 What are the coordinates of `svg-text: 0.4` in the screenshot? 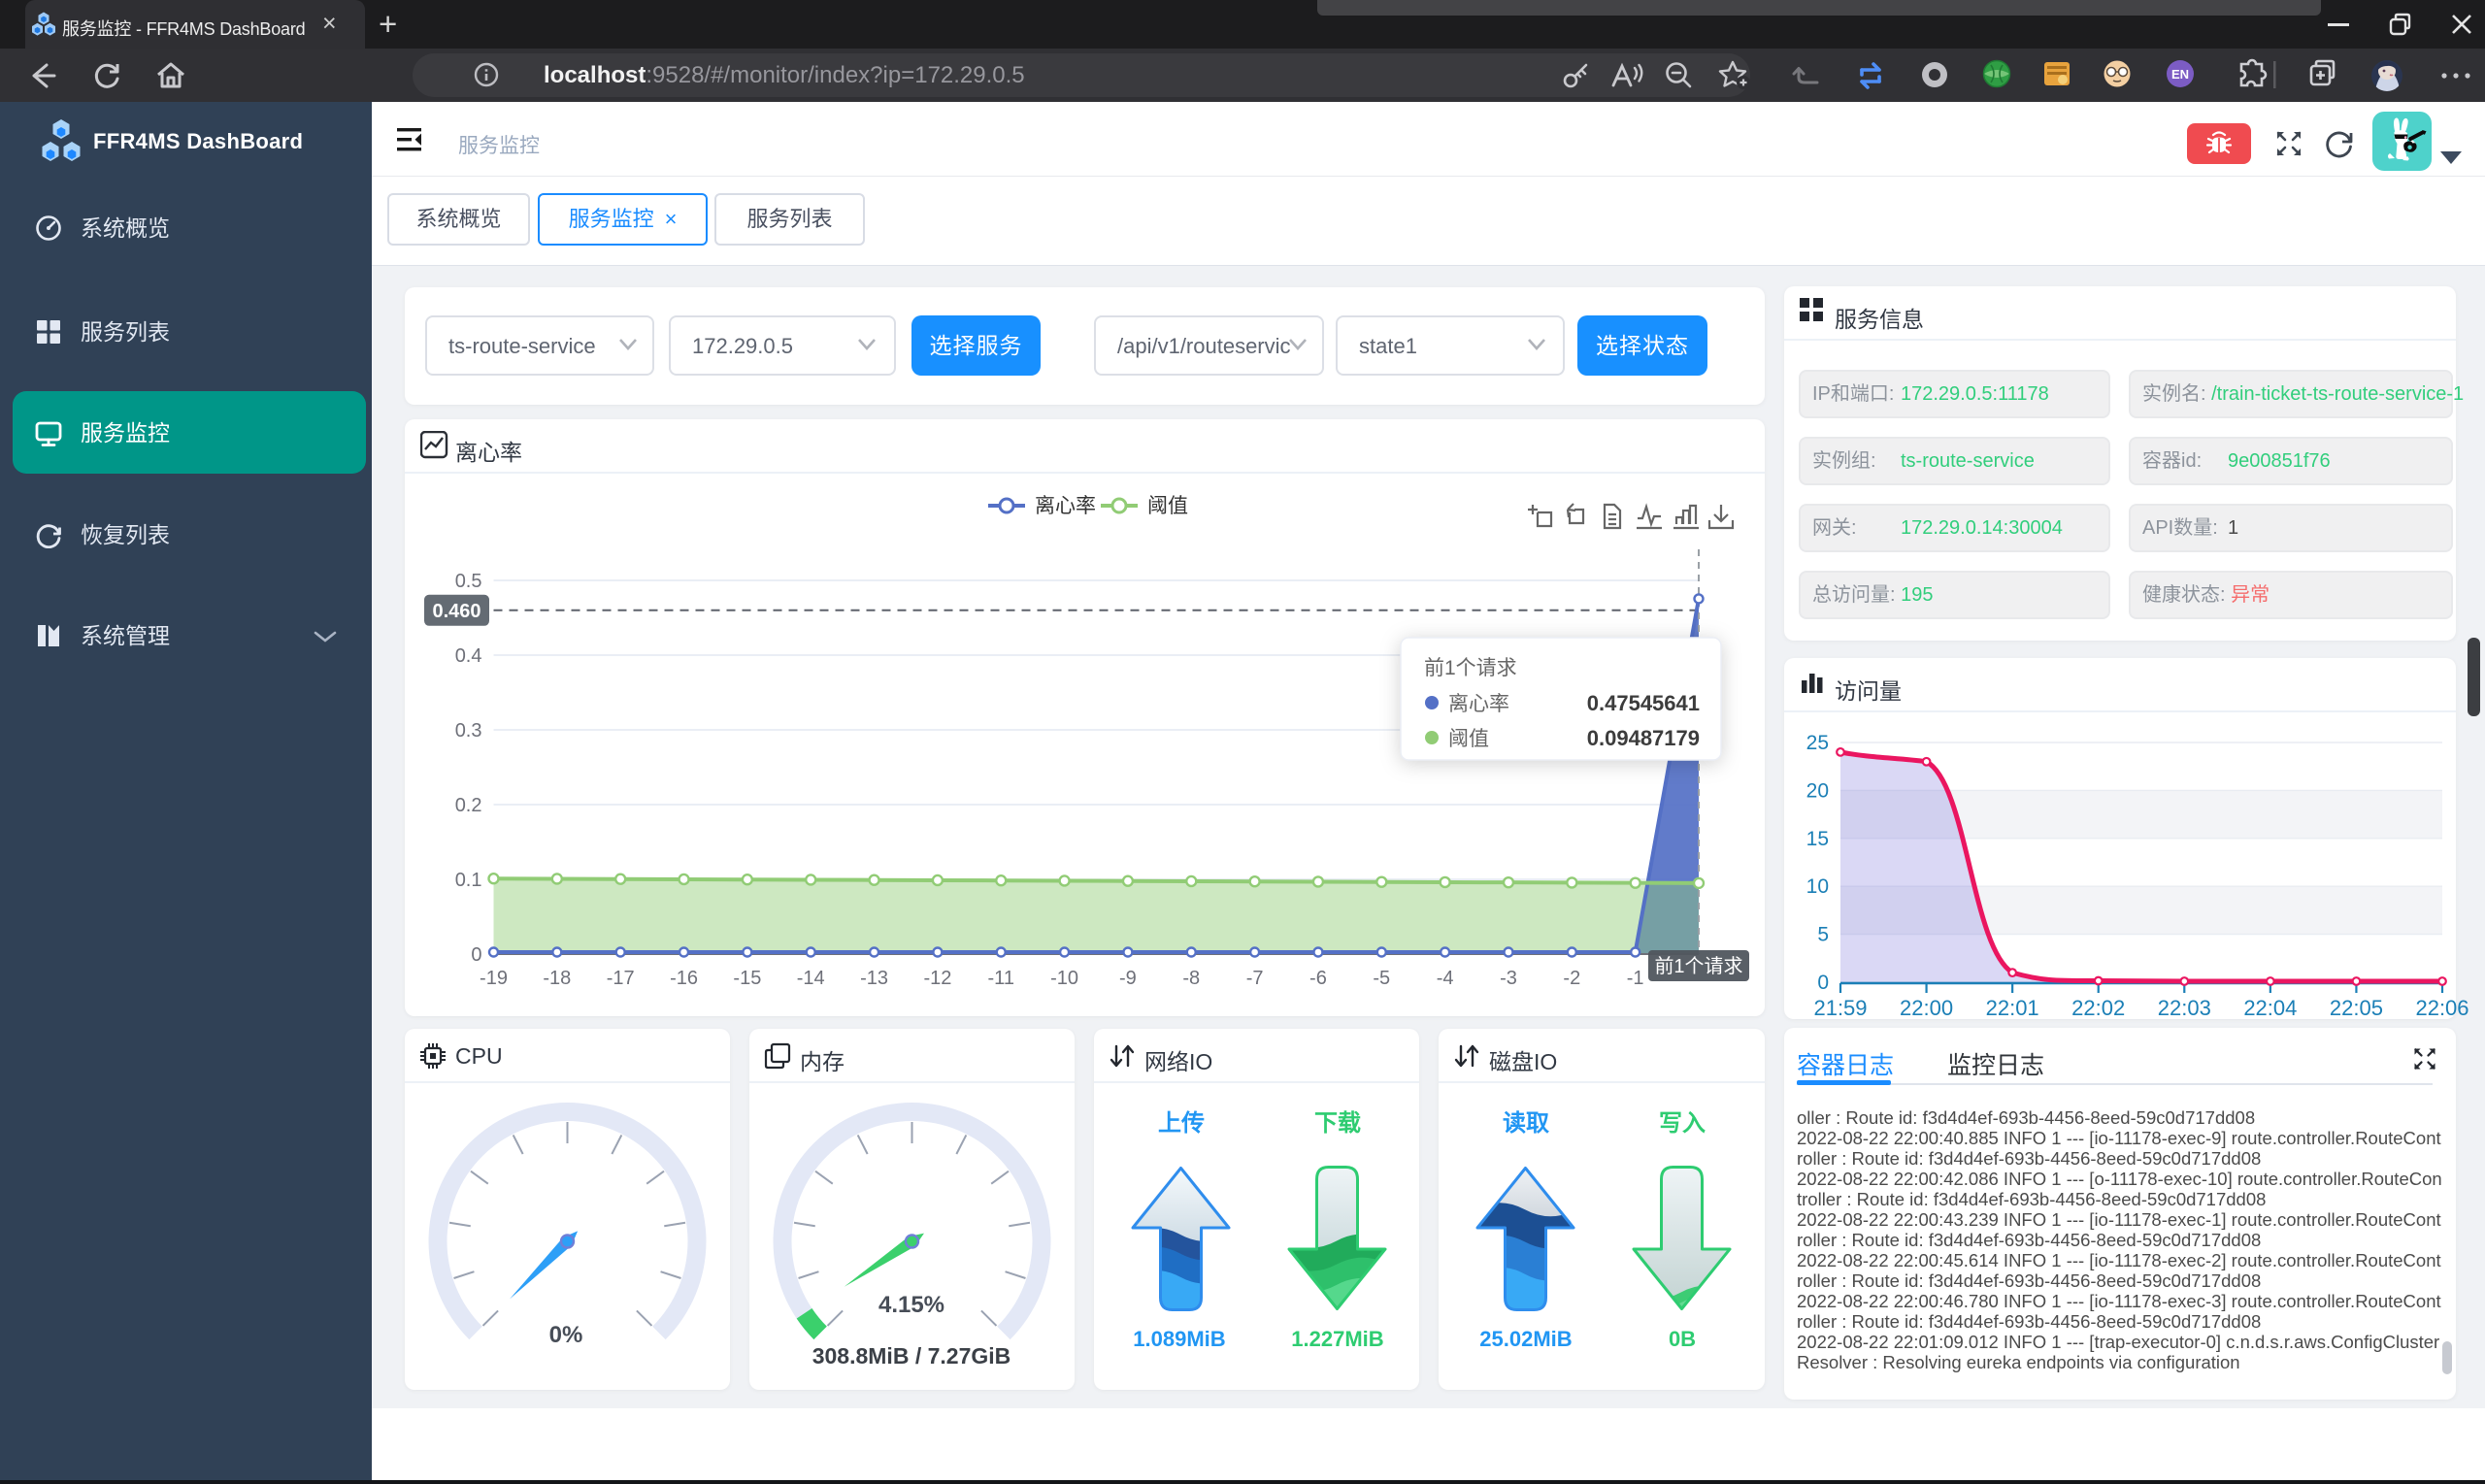 It's located at (469, 656).